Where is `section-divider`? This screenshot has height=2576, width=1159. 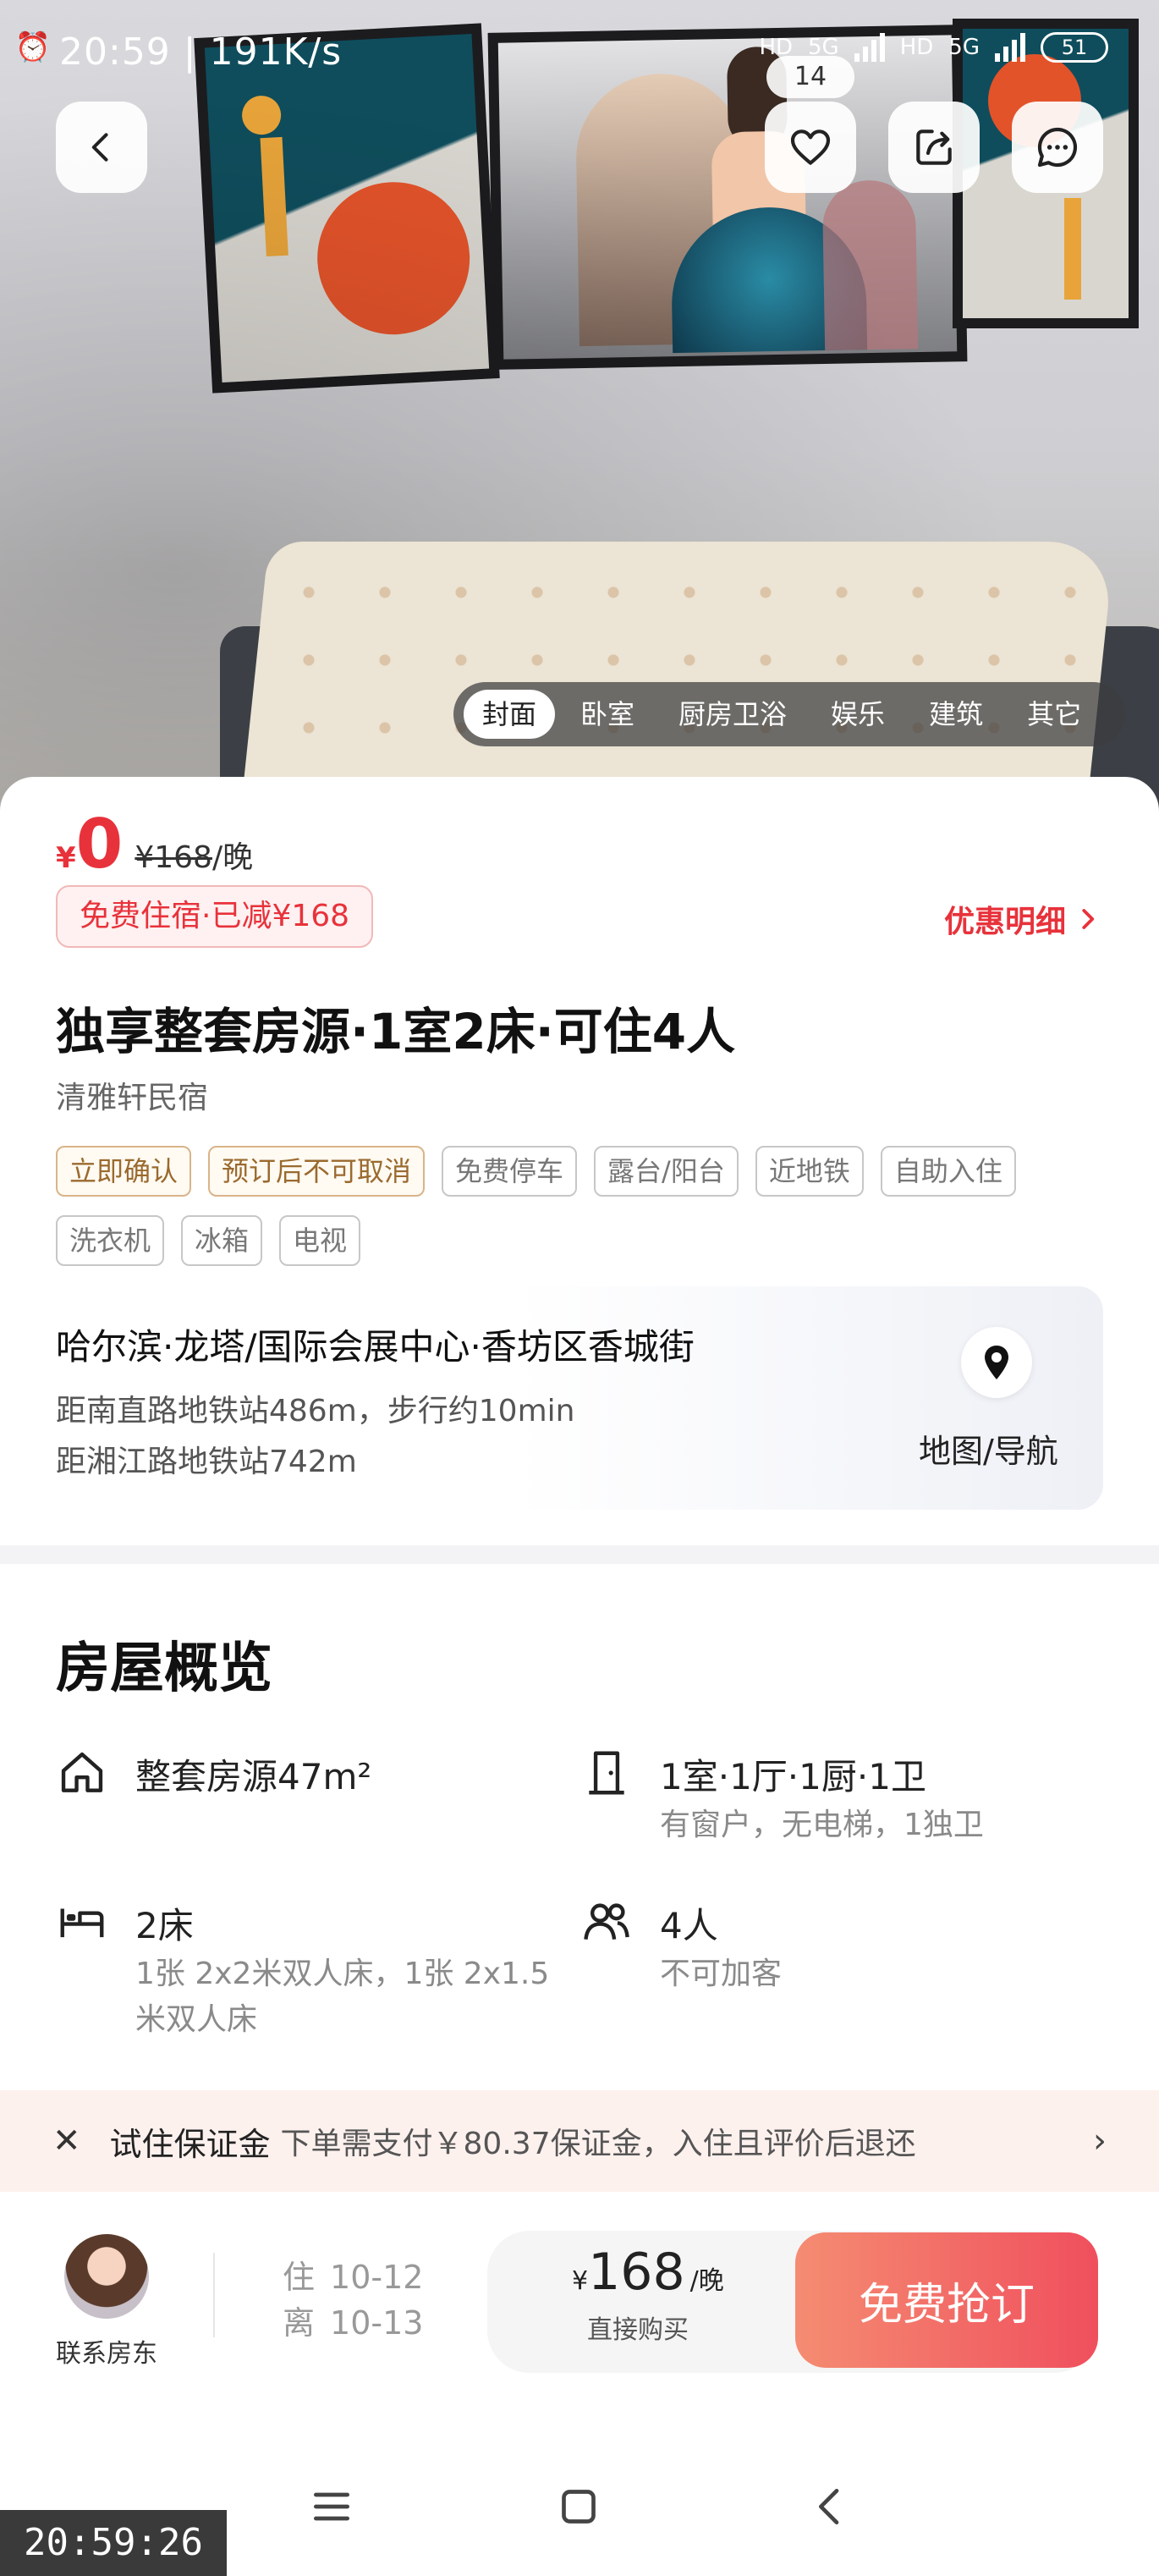
section-divider is located at coordinates (579, 1554).